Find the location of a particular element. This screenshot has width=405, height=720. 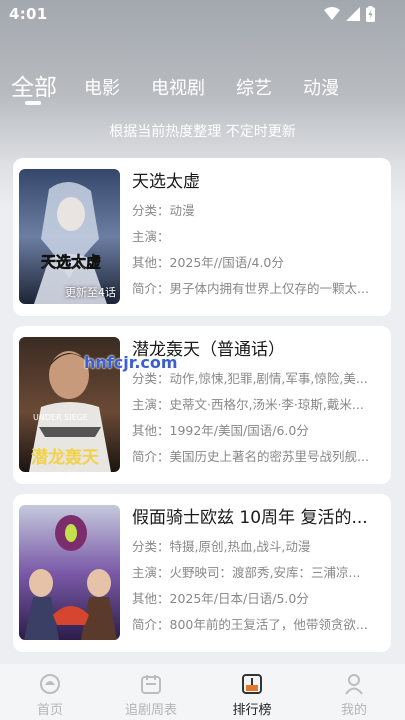

tab-tv-series: 电视剧 is located at coordinates (178, 87).